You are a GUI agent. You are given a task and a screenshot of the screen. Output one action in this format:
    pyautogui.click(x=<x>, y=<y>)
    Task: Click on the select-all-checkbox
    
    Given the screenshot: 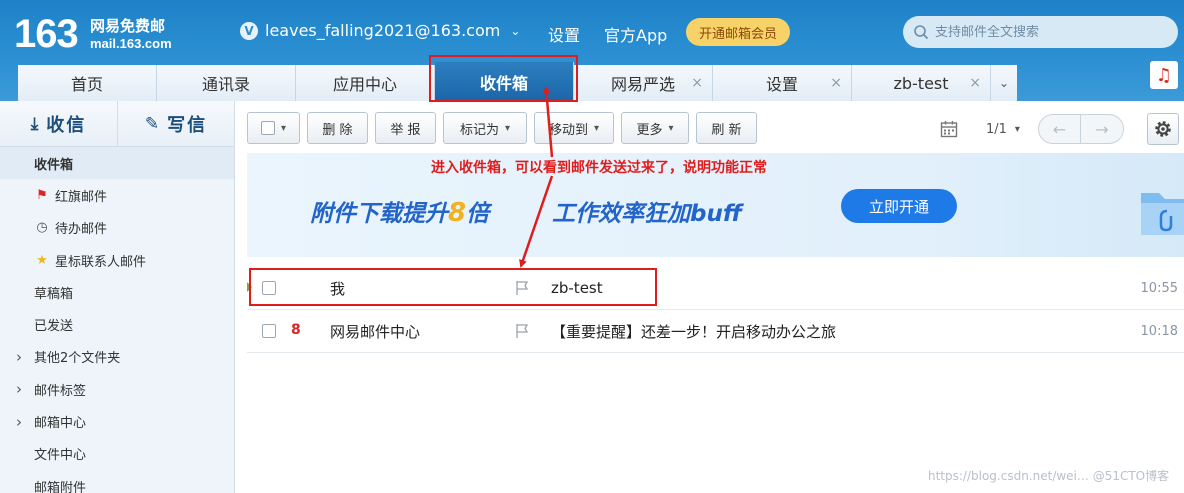 What is the action you would take?
    pyautogui.click(x=267, y=128)
    